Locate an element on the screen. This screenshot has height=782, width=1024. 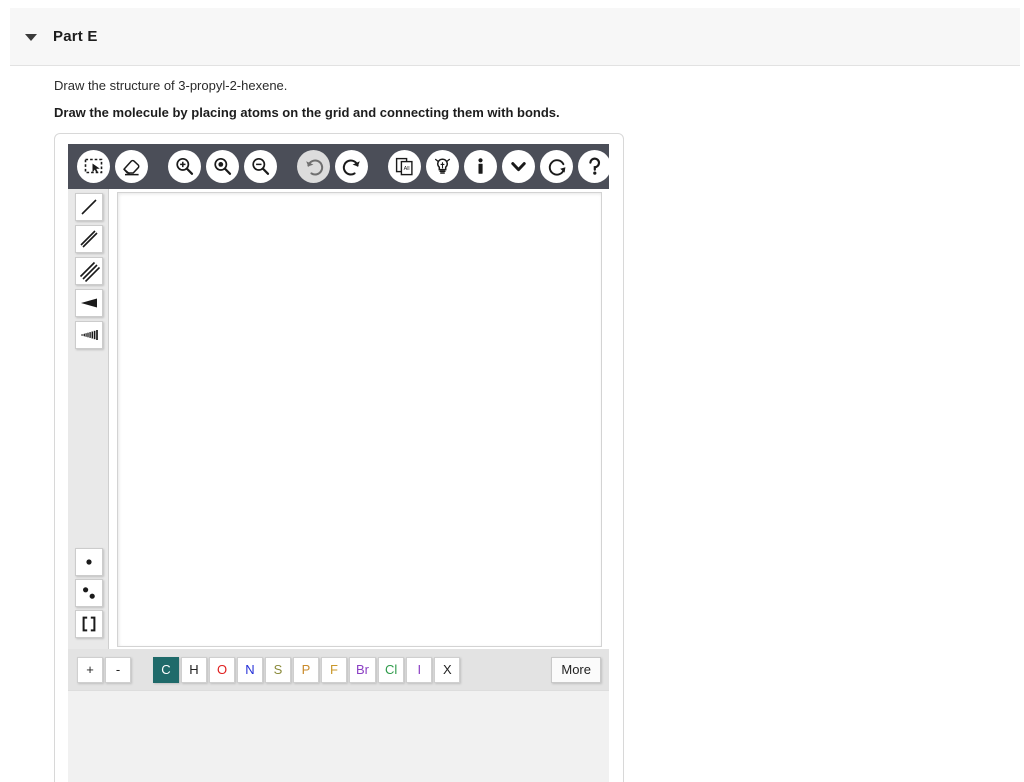
undo-icon is located at coordinates (314, 167).